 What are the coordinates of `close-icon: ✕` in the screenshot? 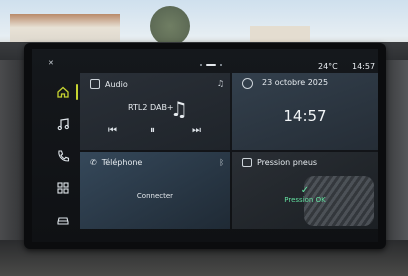 It's located at (51, 63).